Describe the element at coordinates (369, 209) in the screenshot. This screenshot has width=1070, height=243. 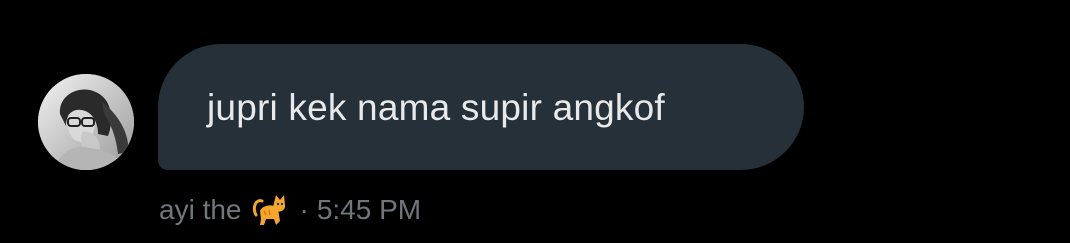
I see `message-timestamp: 5:45 PM` at that location.